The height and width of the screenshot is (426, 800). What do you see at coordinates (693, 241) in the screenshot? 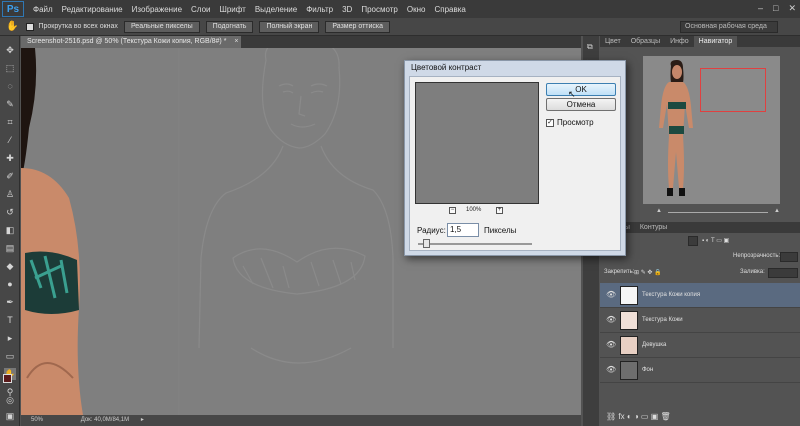
I see `filter-kind-icon` at bounding box center [693, 241].